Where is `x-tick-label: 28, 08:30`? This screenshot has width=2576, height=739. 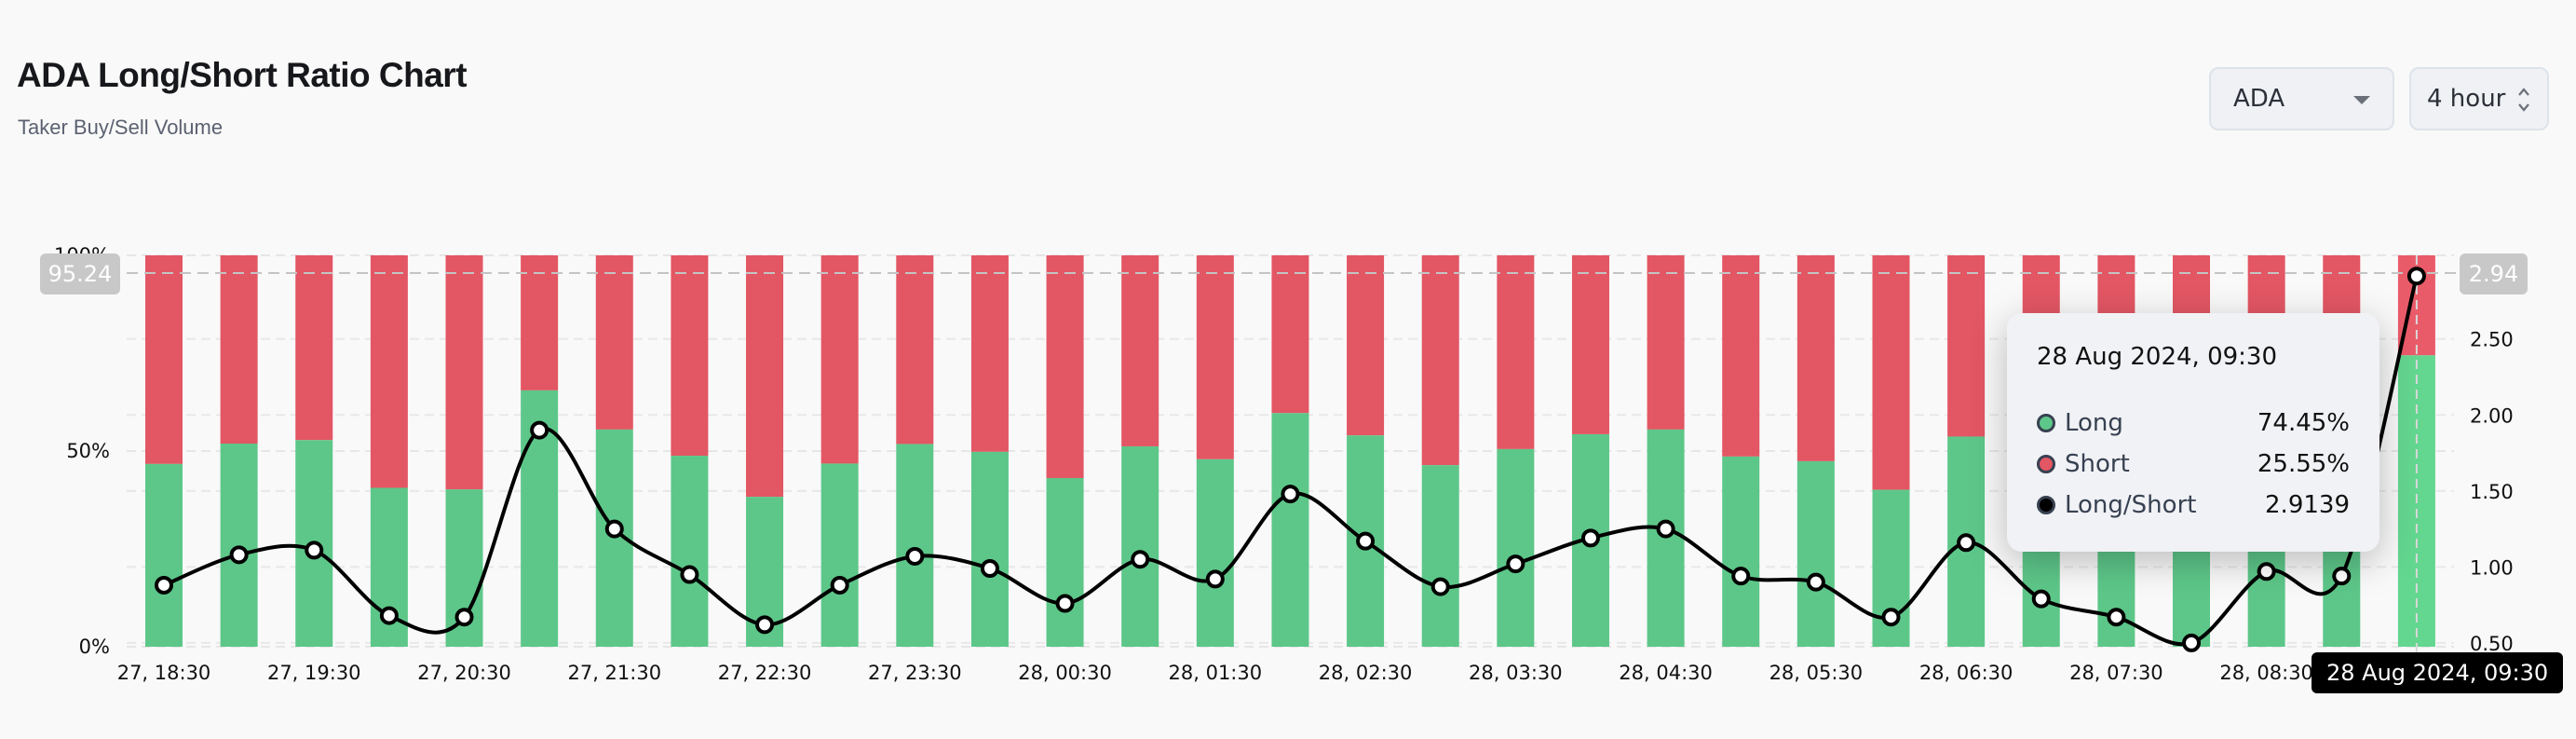 x-tick-label: 28, 08:30 is located at coordinates (2266, 673).